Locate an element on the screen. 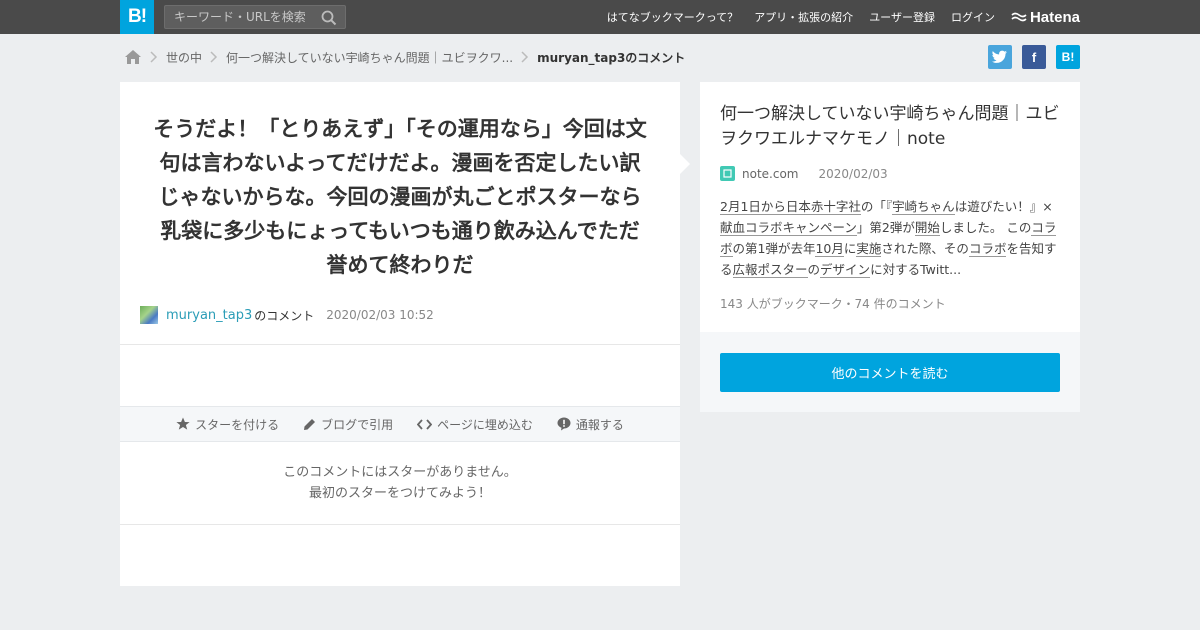  no-stars-message: このコメントにはスターがありません。 最初のスターをつけてみよう！ is located at coordinates (400, 483).